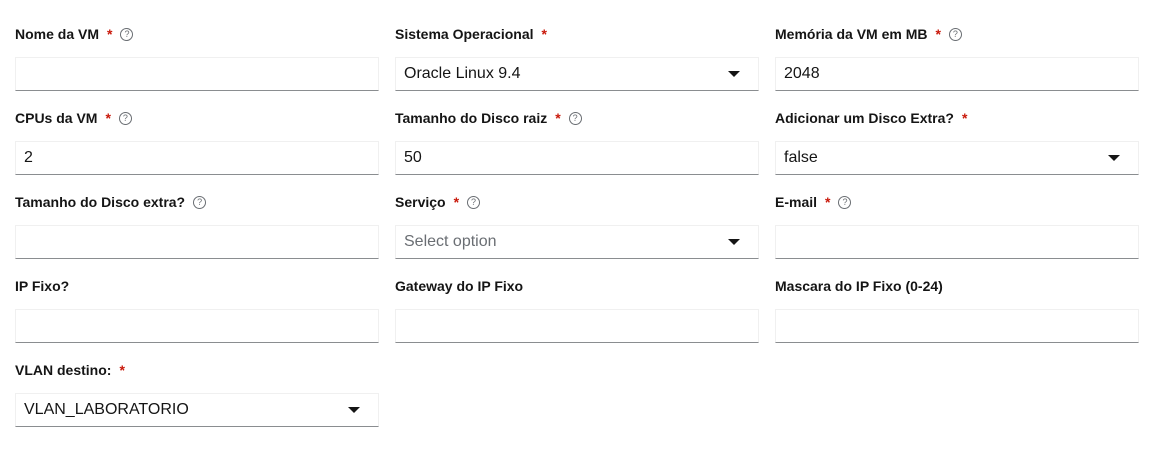 This screenshot has width=1156, height=461. What do you see at coordinates (957, 118) in the screenshot?
I see `field-label-row: Adicionar um Disco Extra? *` at bounding box center [957, 118].